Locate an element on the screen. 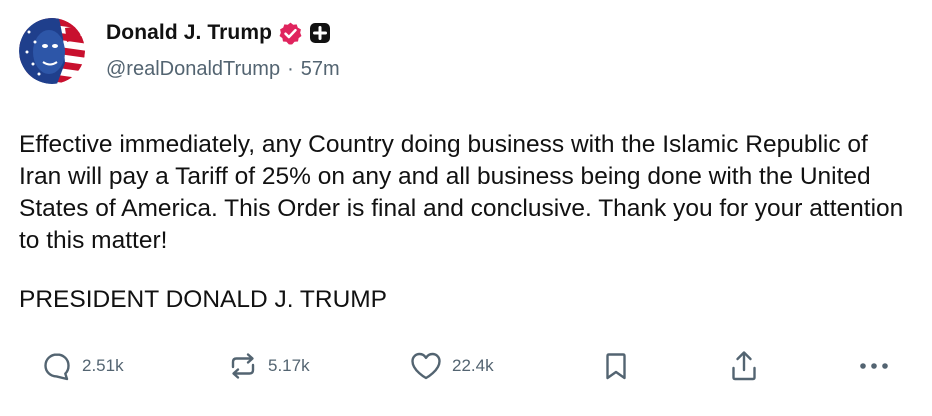 The image size is (932, 416). share-button is located at coordinates (744, 366).